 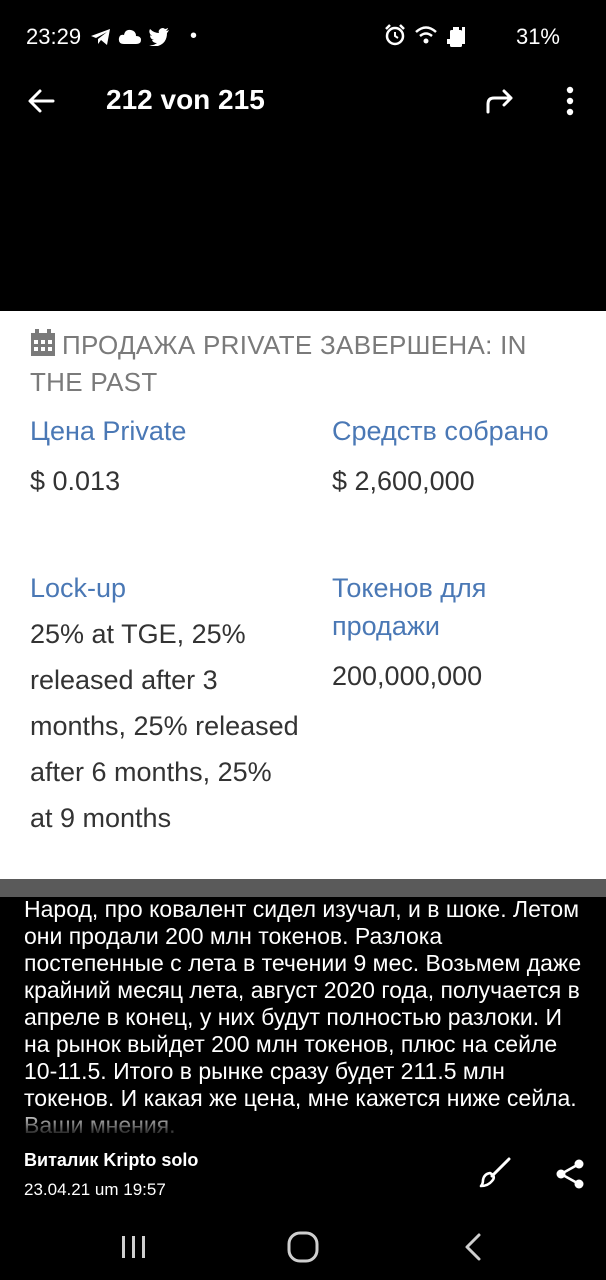 What do you see at coordinates (43, 342) in the screenshot?
I see `calendar-icon` at bounding box center [43, 342].